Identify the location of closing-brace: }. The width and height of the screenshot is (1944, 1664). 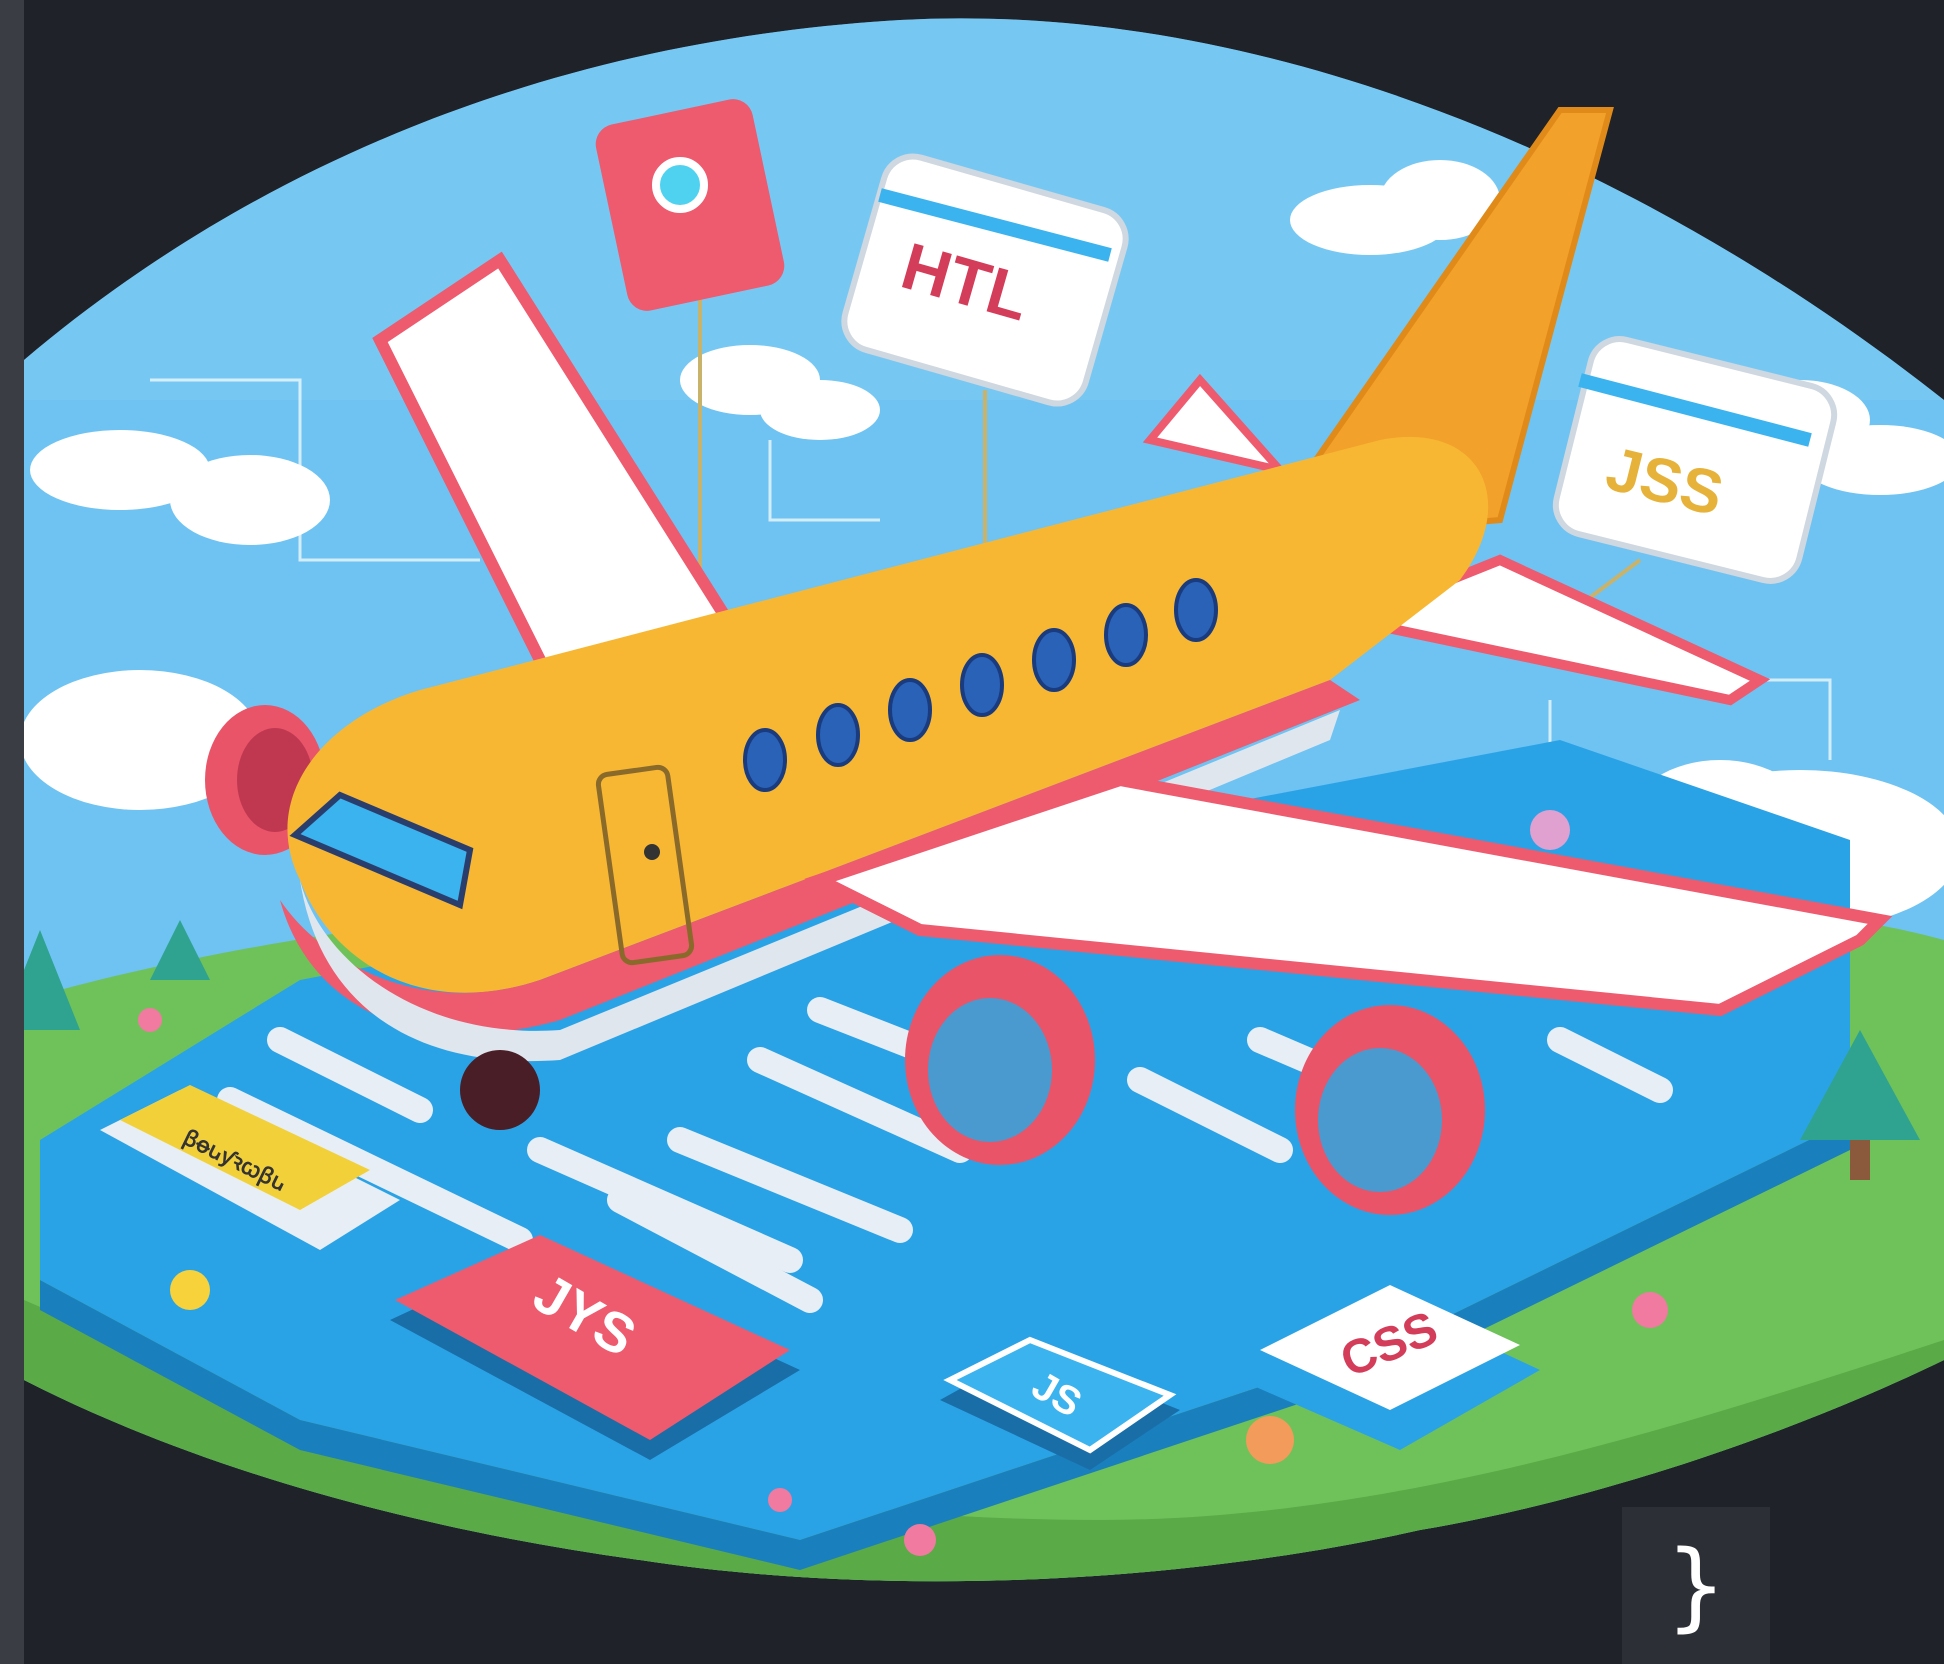
(1696, 1585).